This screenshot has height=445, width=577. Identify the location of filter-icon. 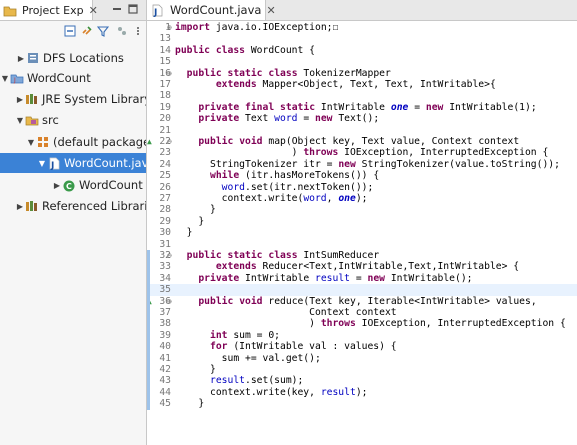
(103, 31).